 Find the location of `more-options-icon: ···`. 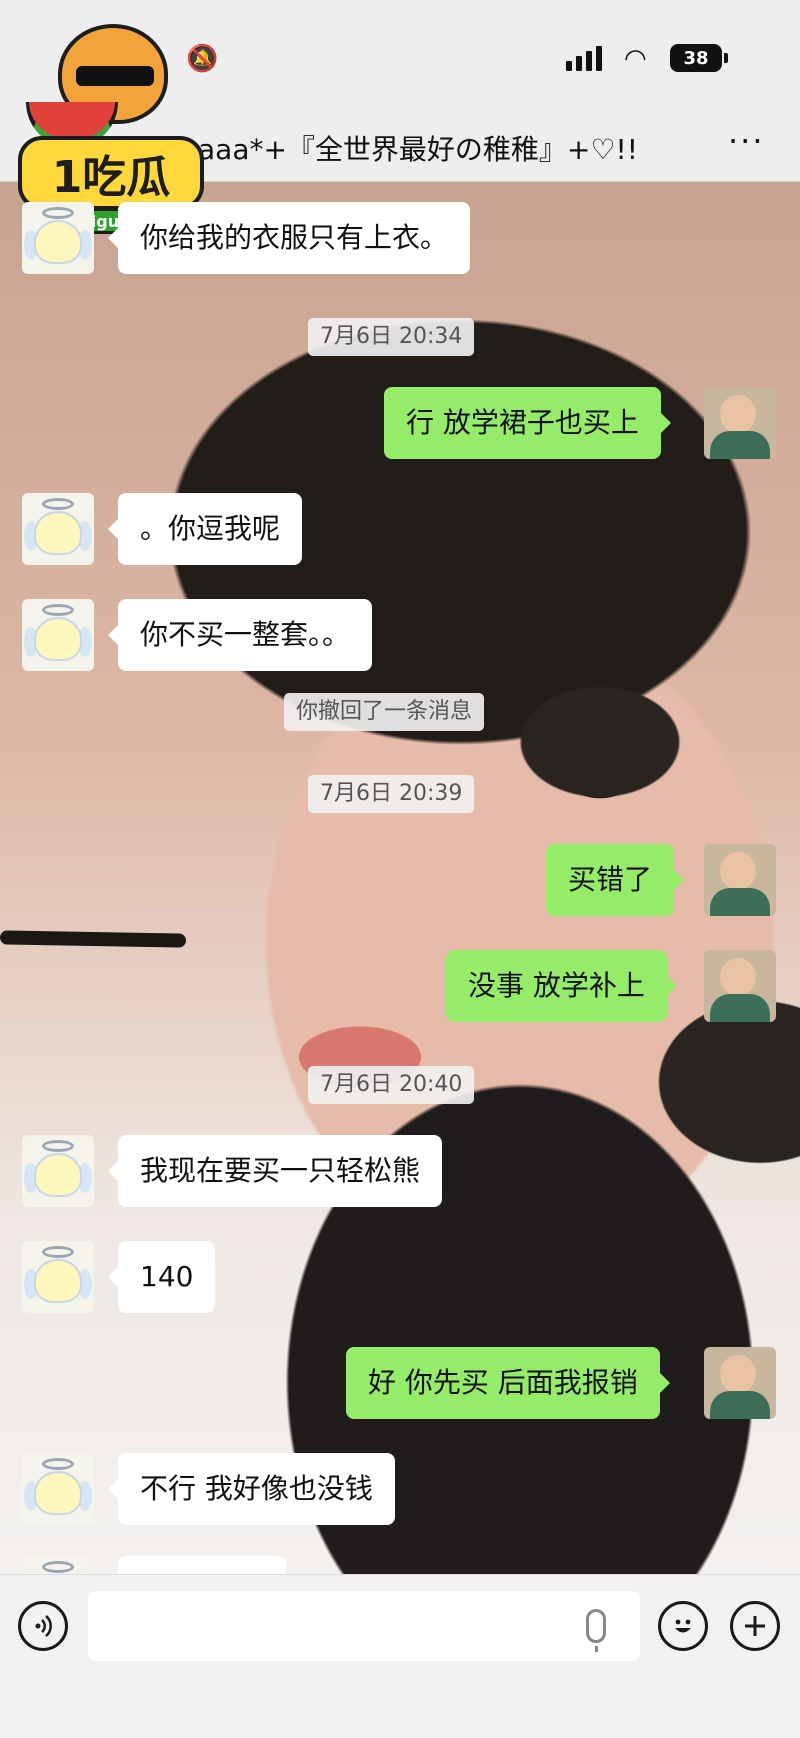

more-options-icon: ··· is located at coordinates (746, 141).